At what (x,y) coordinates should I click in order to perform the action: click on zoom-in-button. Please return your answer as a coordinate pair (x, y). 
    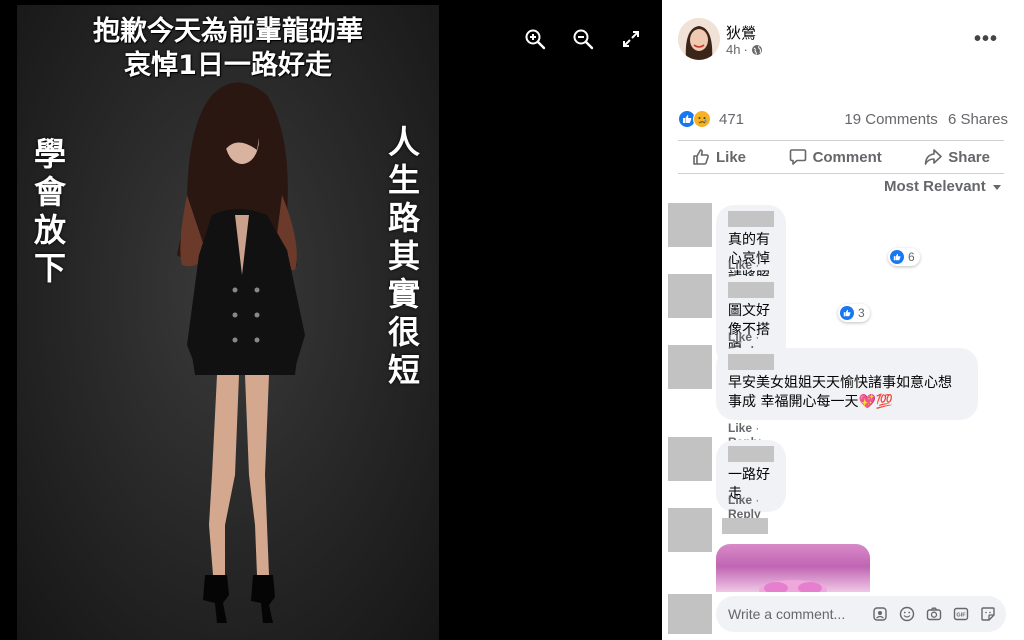
    Looking at the image, I should click on (535, 39).